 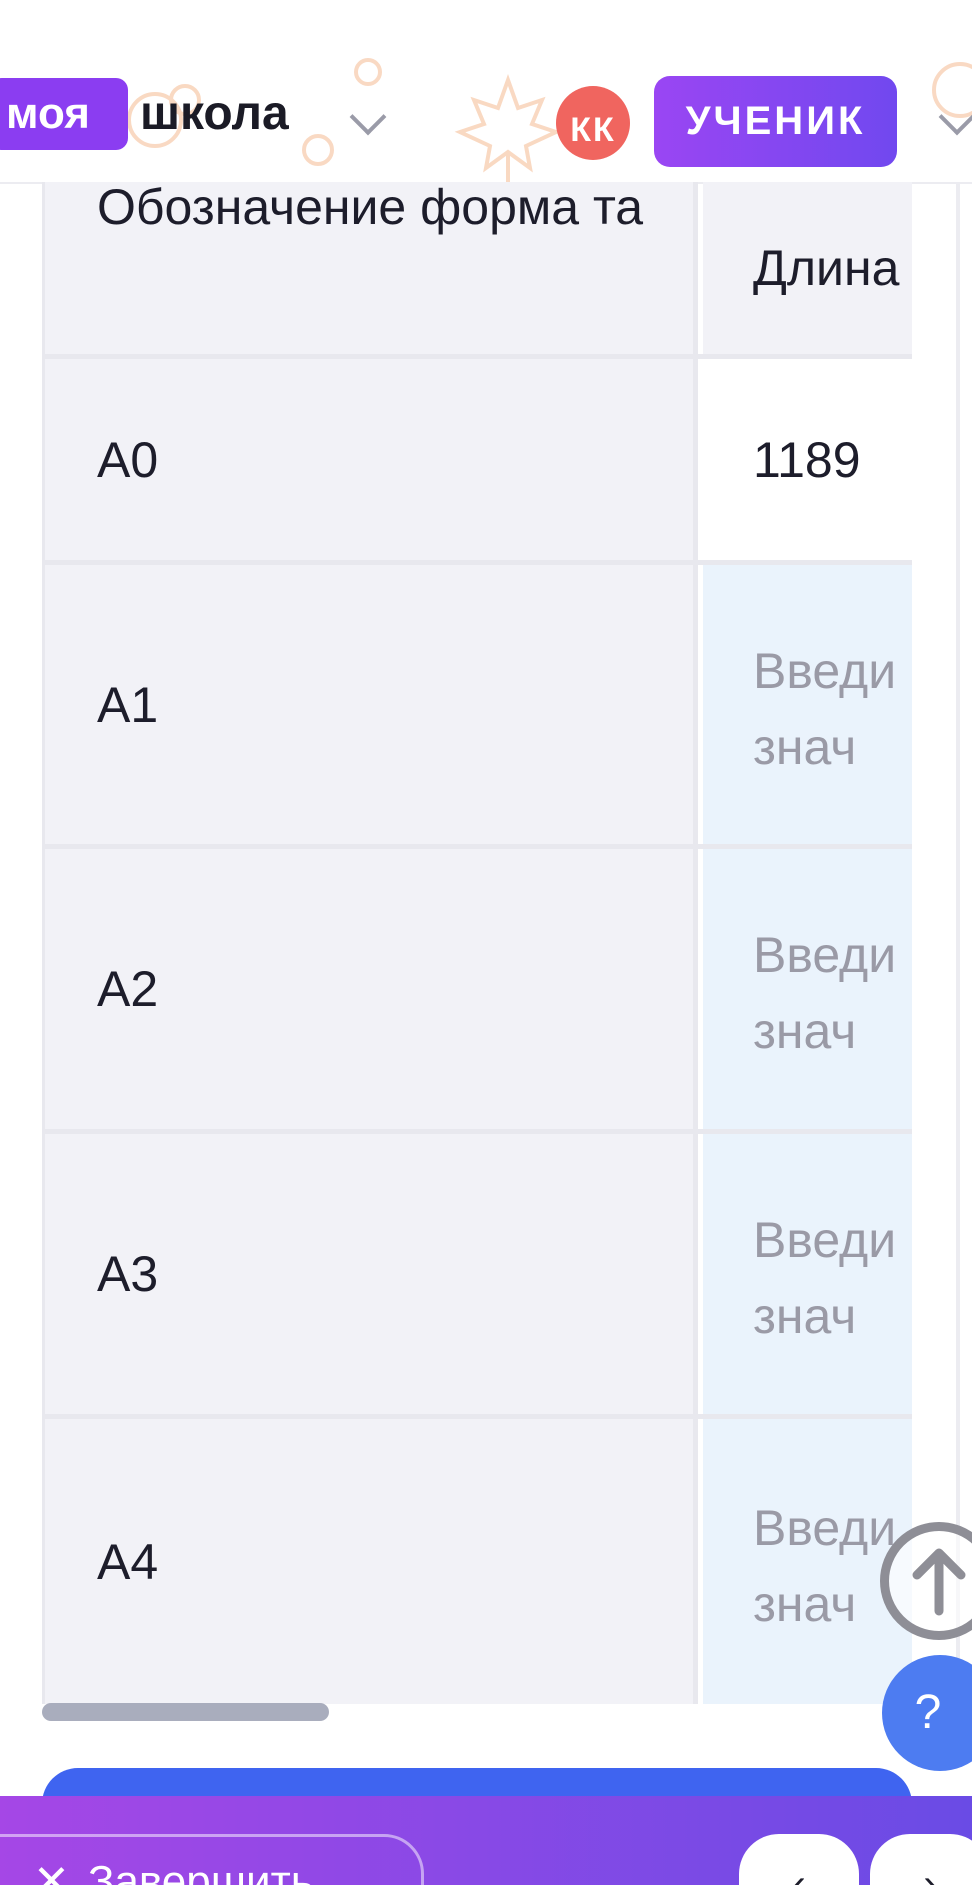 I want to click on arrow-up-icon, so click(x=939, y=1582).